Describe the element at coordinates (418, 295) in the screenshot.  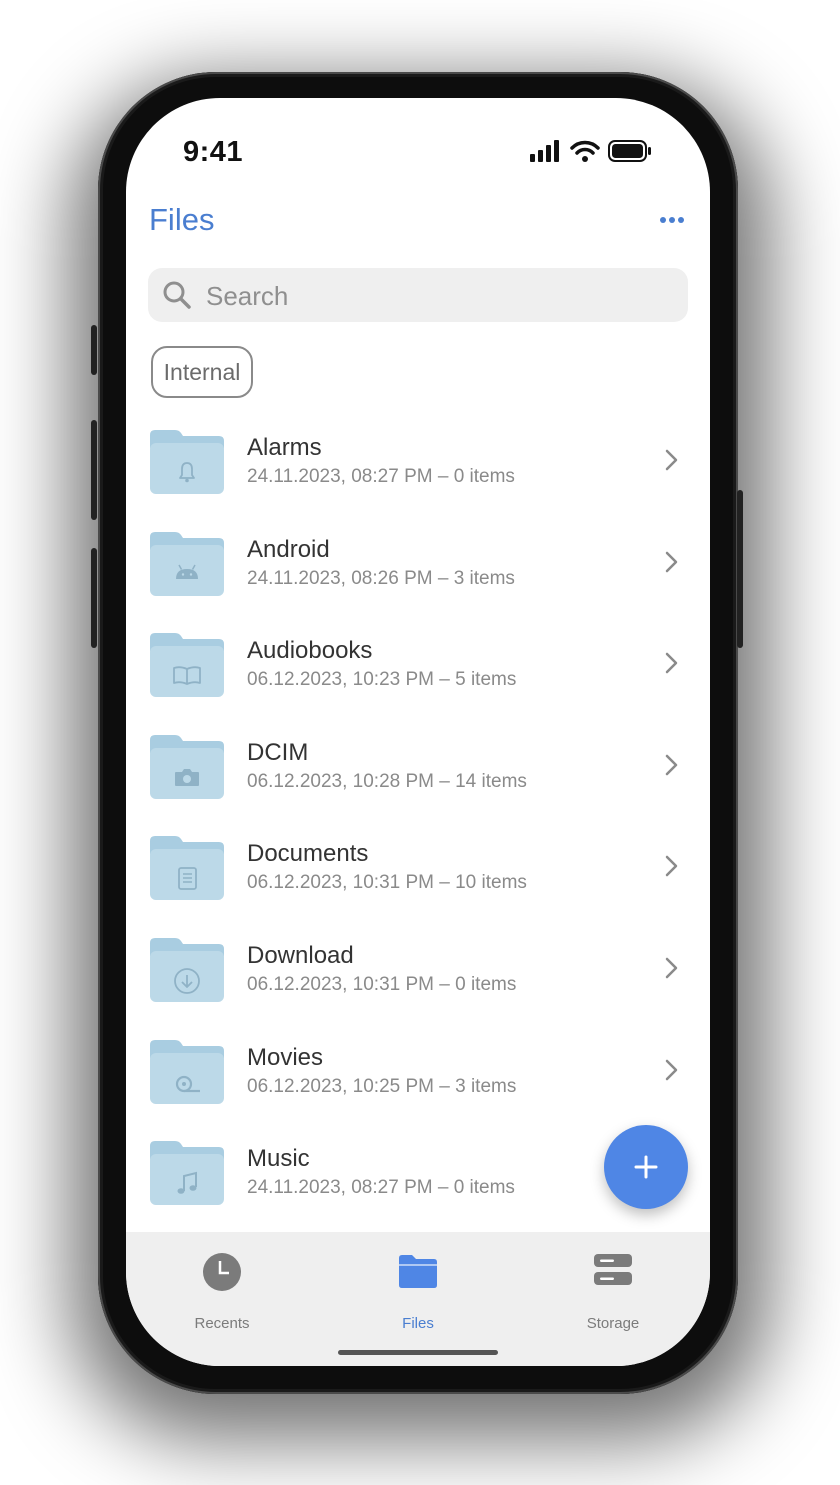
I see `search-input: Search` at that location.